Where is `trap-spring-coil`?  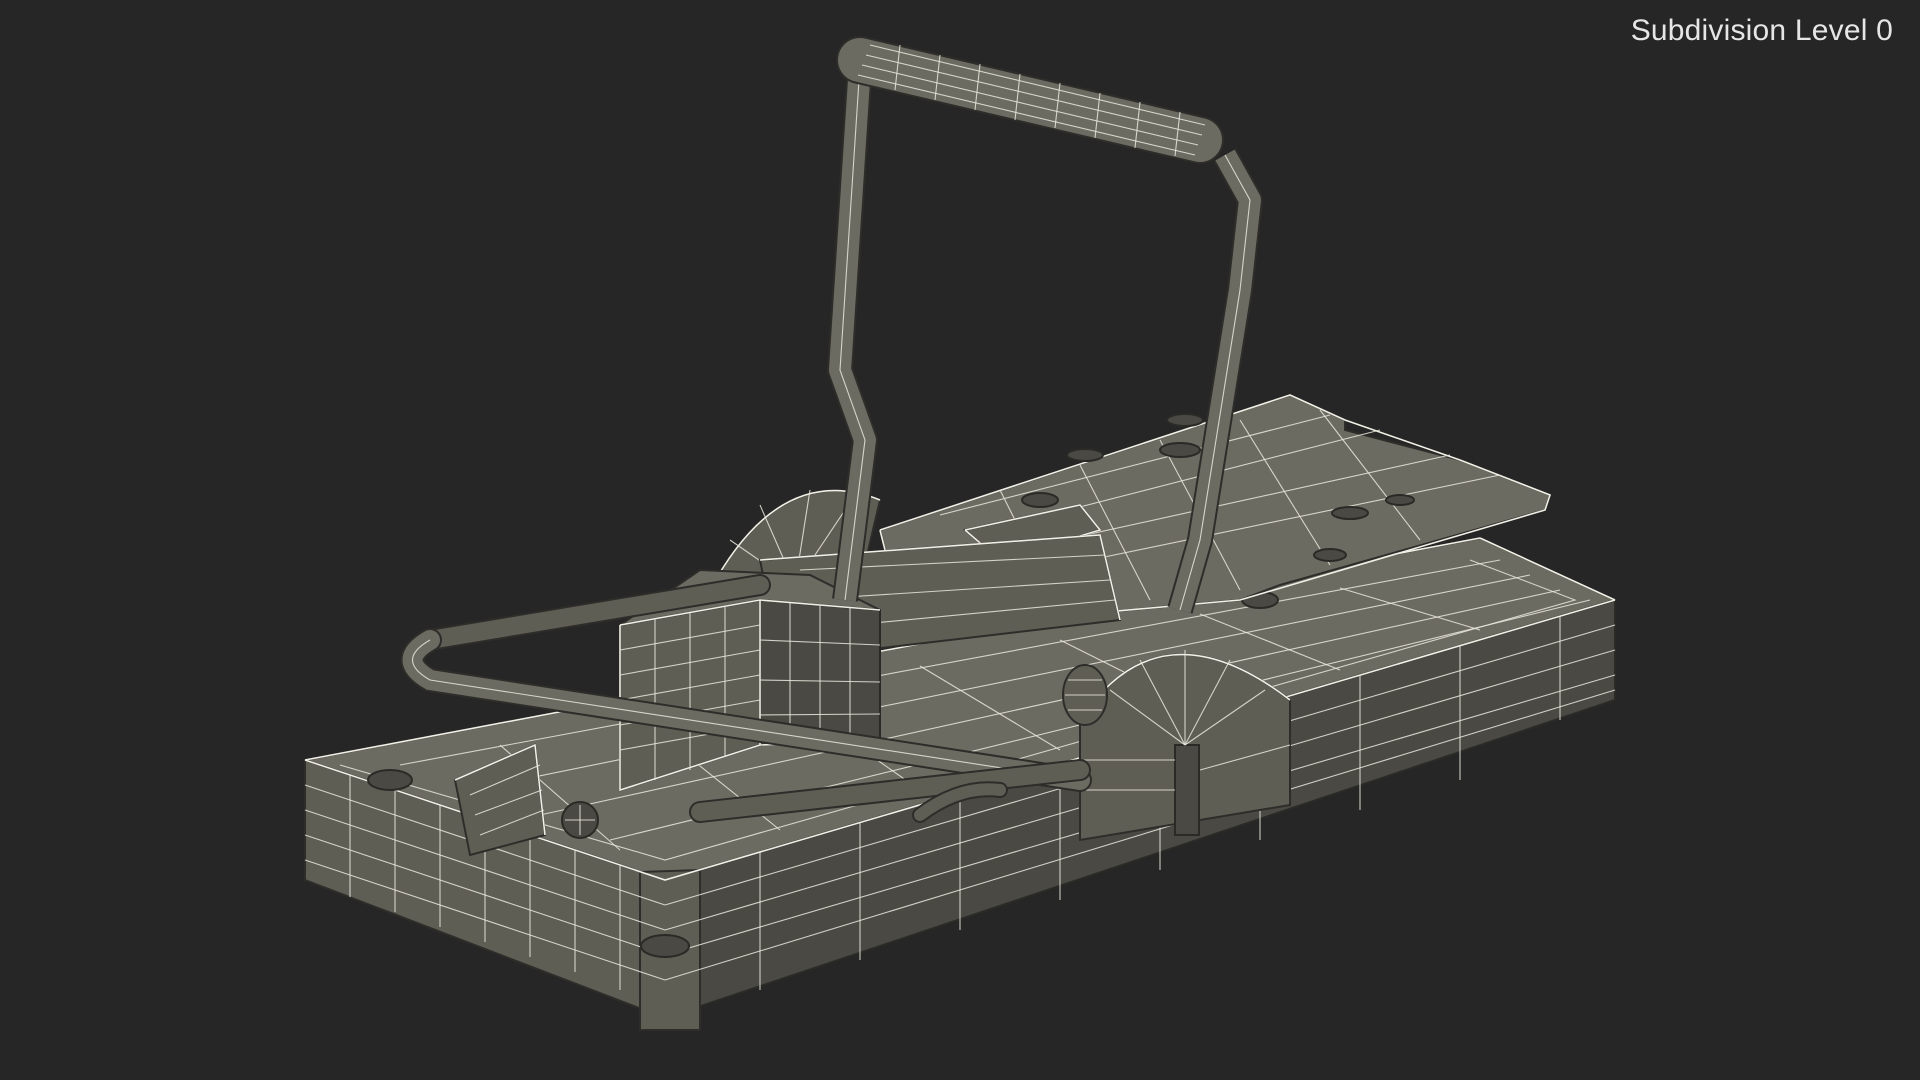 trap-spring-coil is located at coordinates (1085, 695).